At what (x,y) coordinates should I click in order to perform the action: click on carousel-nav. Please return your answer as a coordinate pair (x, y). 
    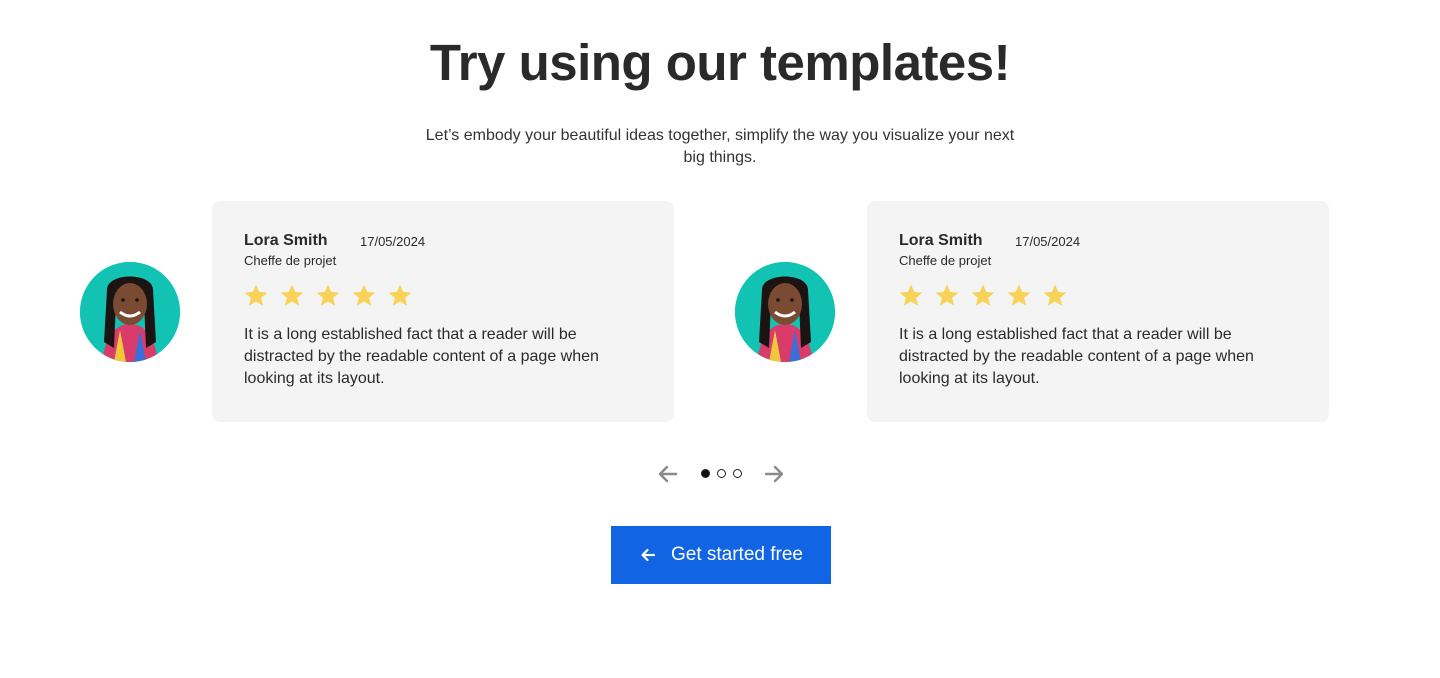
    Looking at the image, I should click on (721, 474).